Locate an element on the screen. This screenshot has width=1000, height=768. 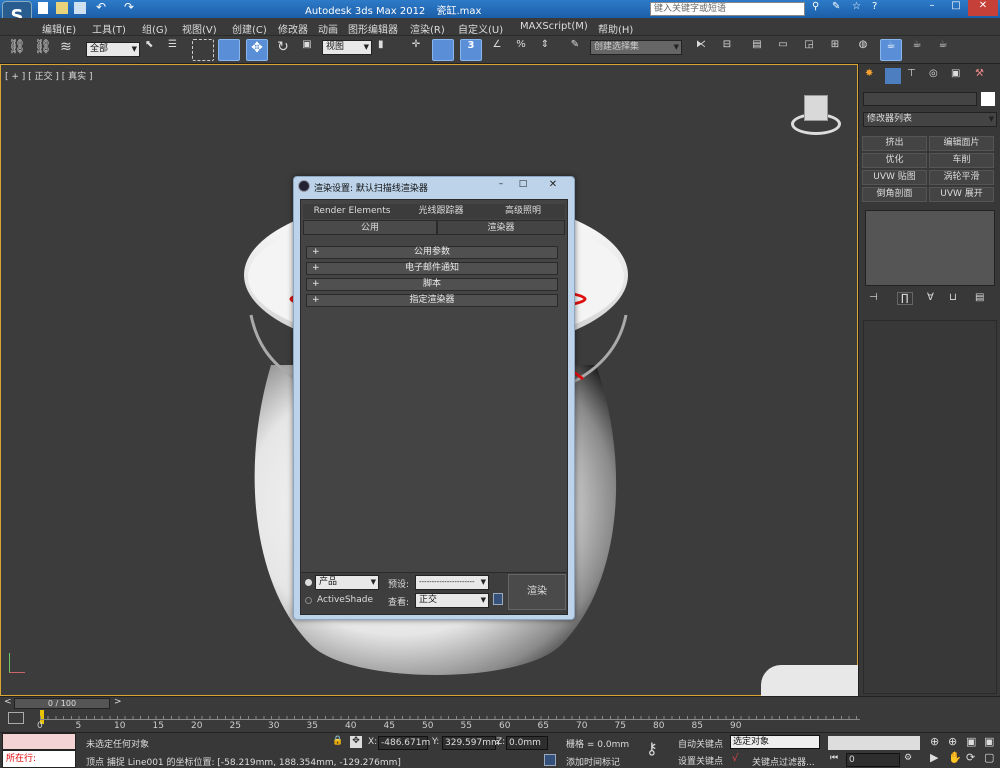
rectangular-selection-icon is located at coordinates (203, 50).